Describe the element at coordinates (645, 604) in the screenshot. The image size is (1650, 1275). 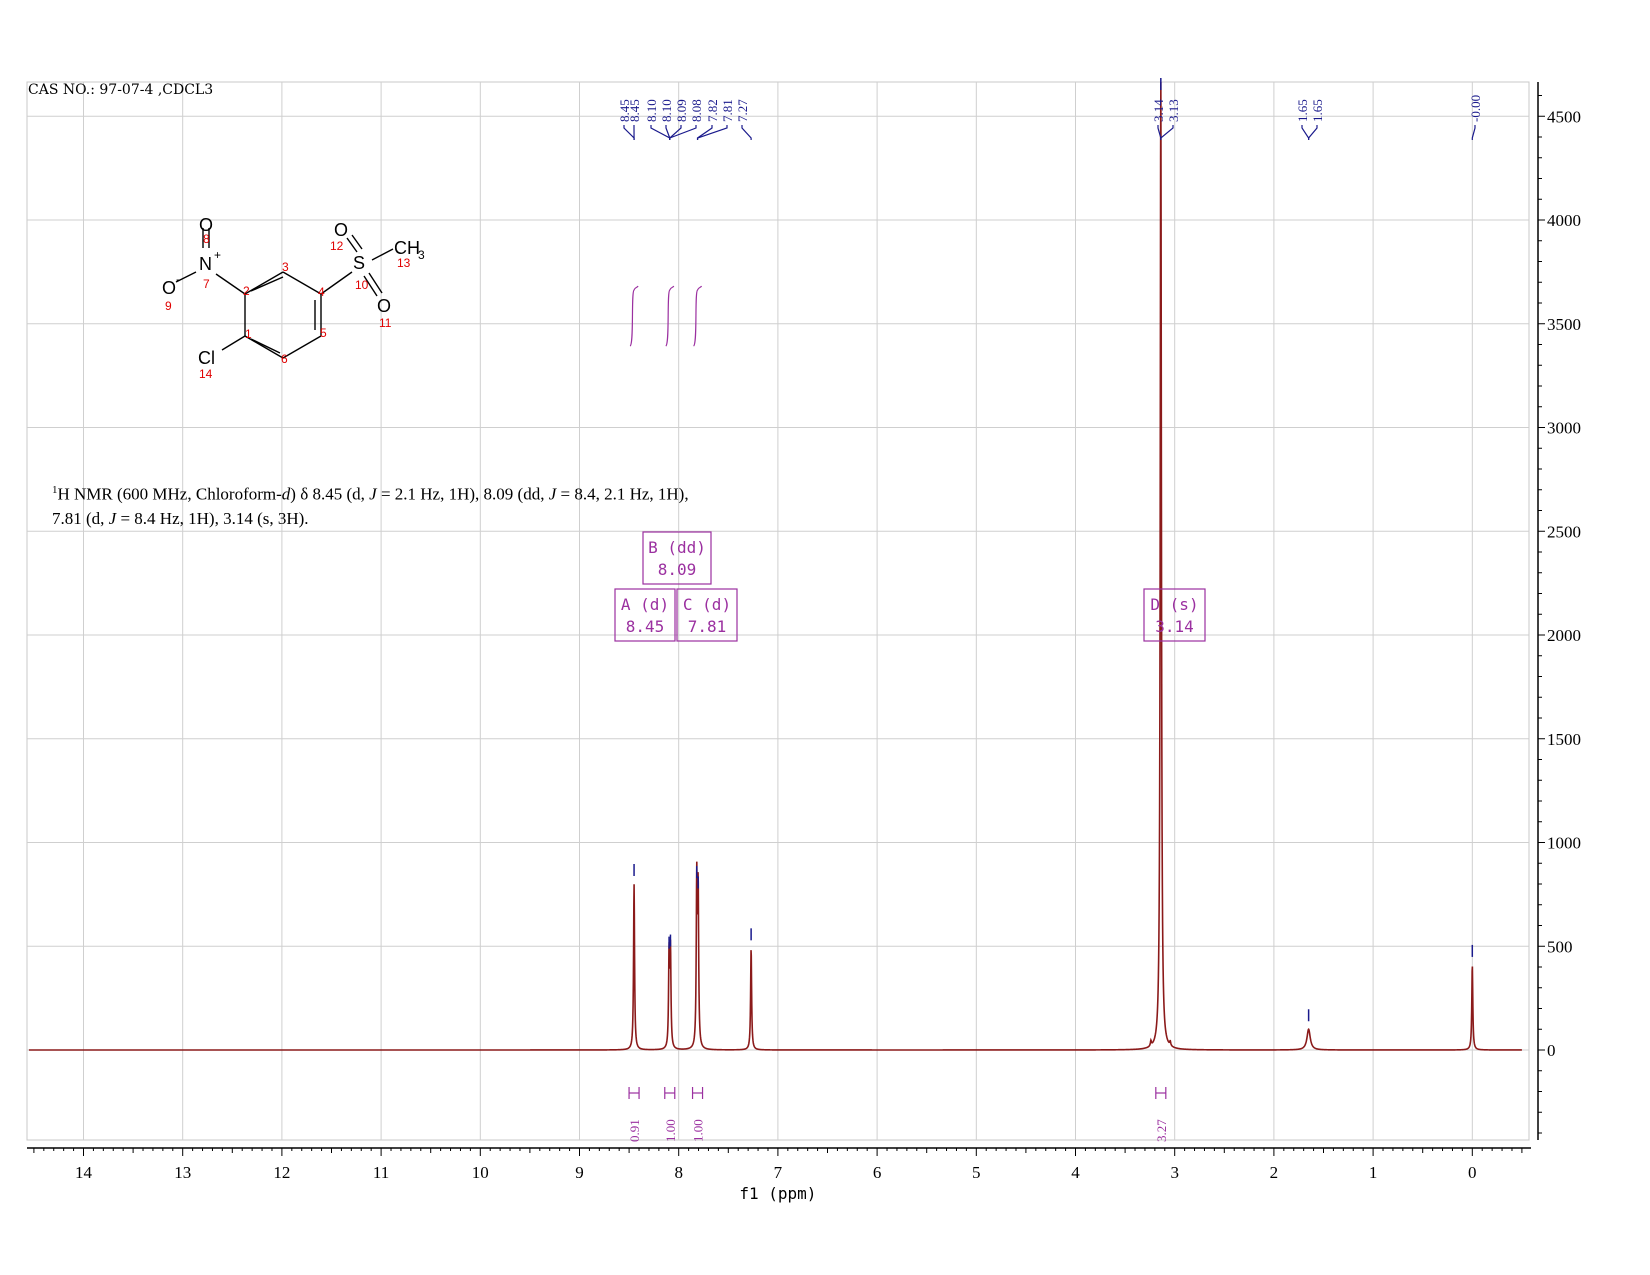
I see `multiplet-label: A (d)` at that location.